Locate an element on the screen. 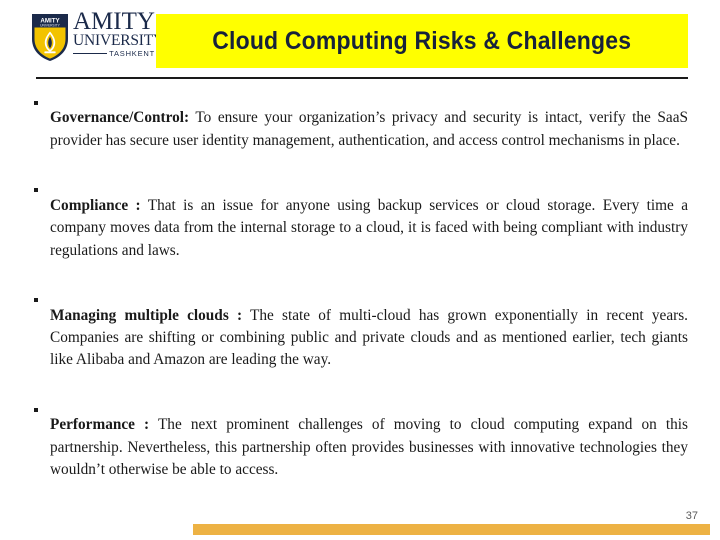  footer-accent-bar is located at coordinates (451, 529).